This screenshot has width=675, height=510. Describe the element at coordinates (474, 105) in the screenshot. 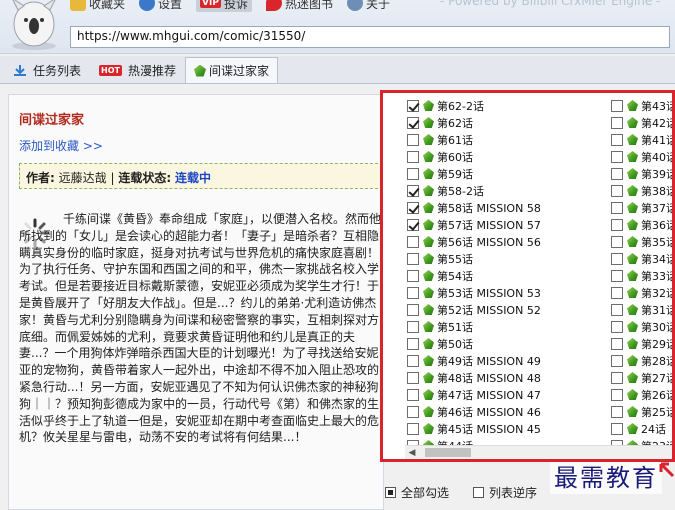

I see `chapter-row: 第62-2话` at that location.